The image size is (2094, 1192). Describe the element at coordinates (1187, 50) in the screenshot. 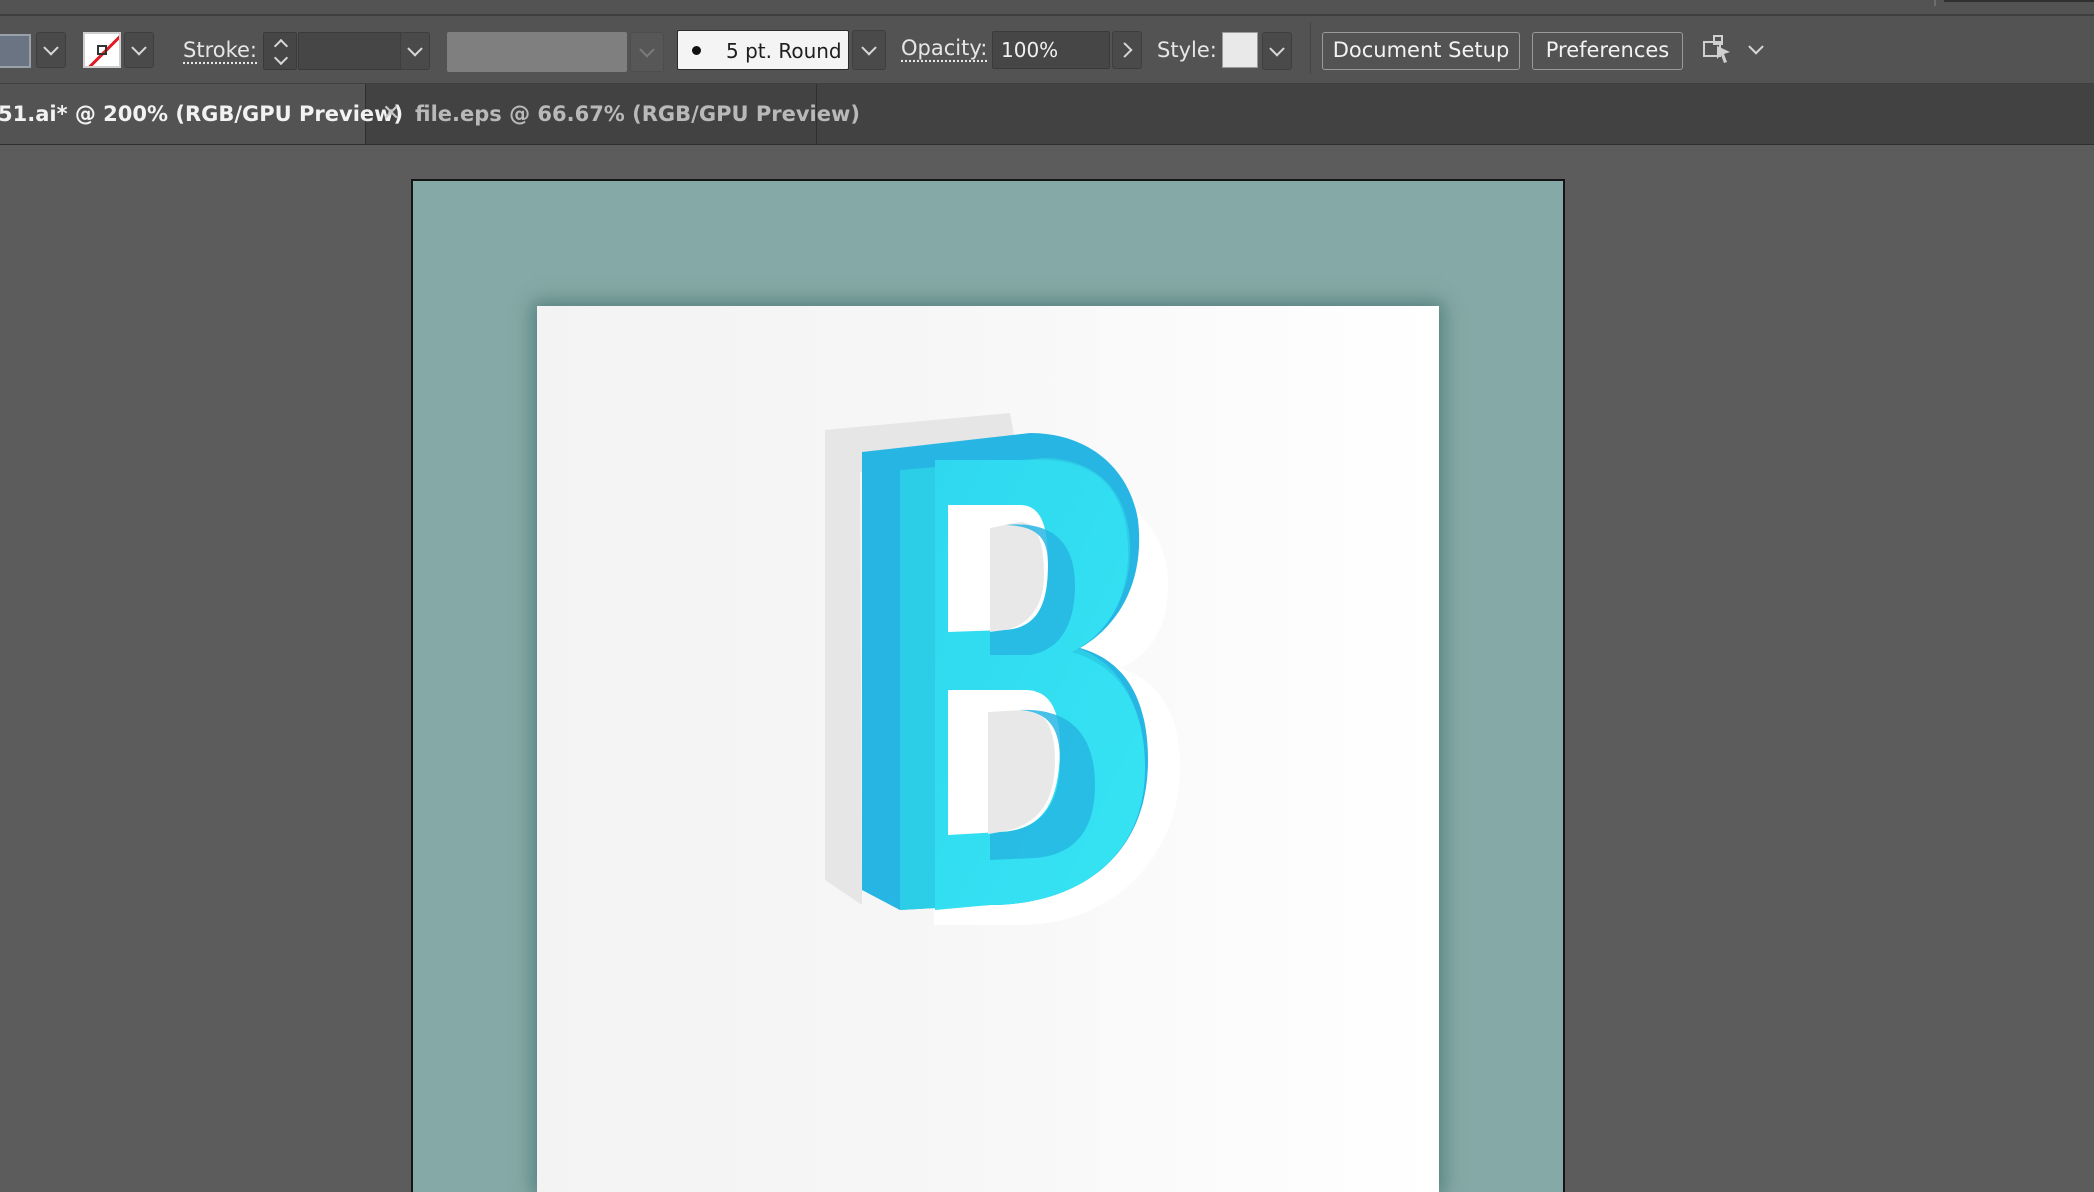

I see `style-label: Style:` at that location.